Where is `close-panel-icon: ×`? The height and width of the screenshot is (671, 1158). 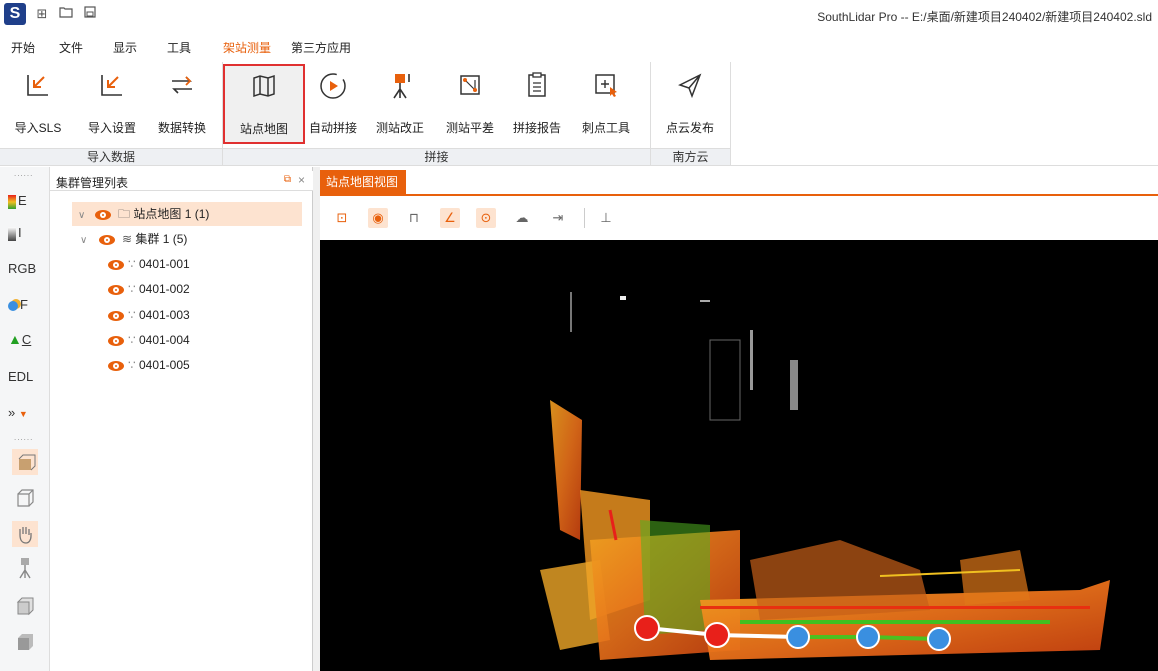 close-panel-icon: × is located at coordinates (301, 180).